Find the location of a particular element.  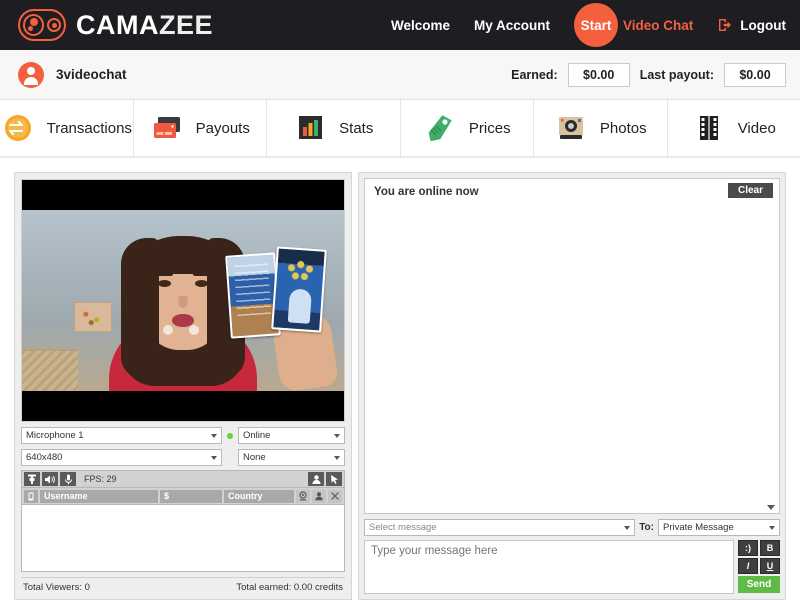

tab-payouts-label: Payouts is located at coordinates (222, 128).